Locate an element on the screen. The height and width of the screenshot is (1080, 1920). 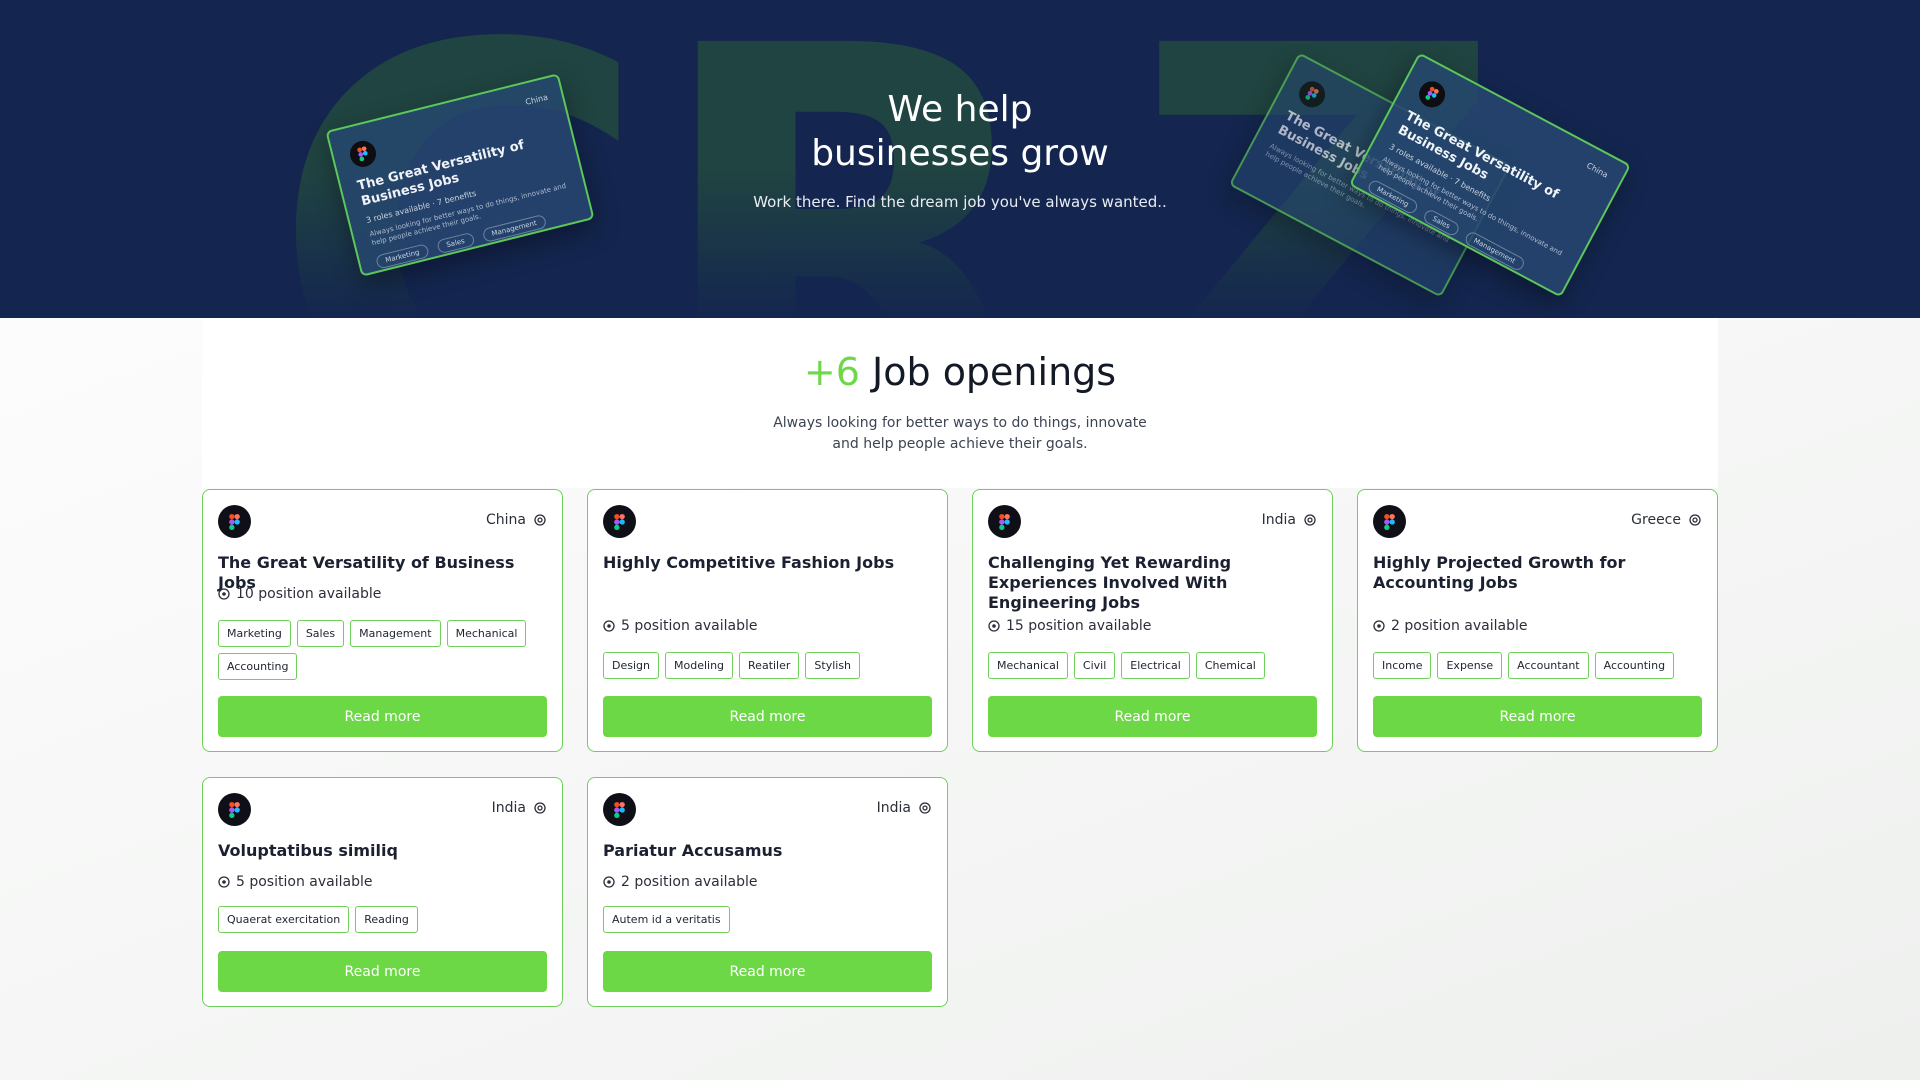
job-tag: Autem id a veritatis is located at coordinates (666, 919).